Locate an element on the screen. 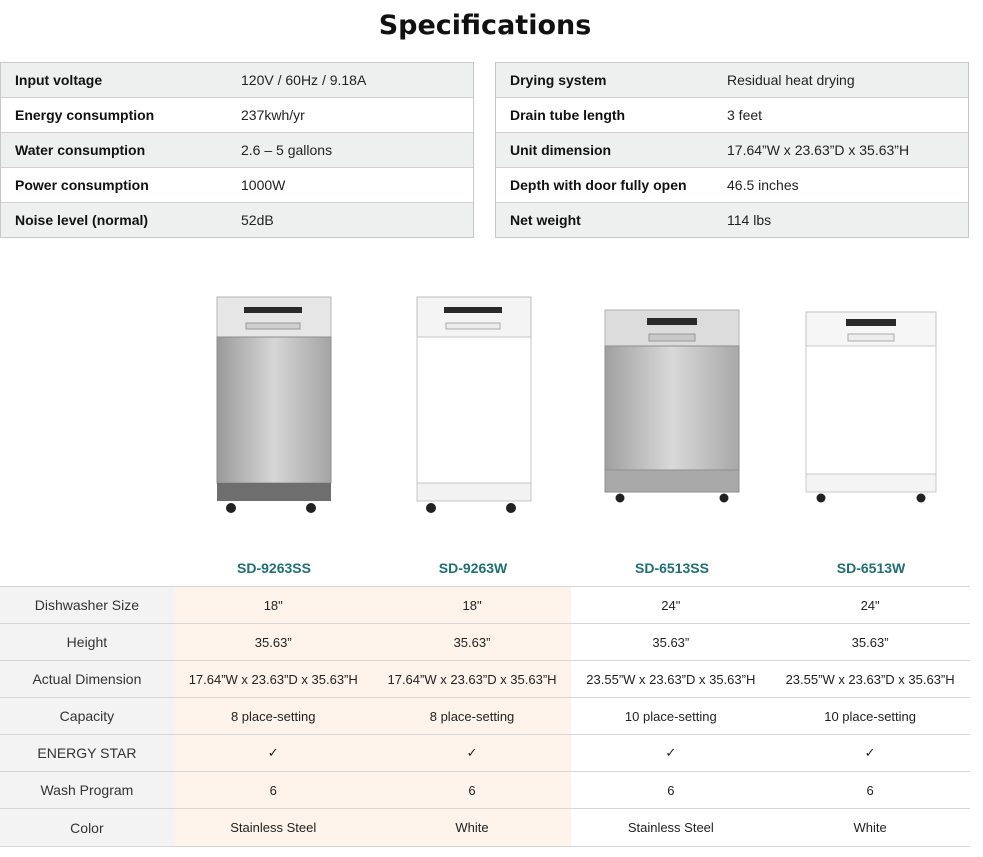 Image resolution: width=983 pixels, height=857 pixels. row-label: Dishwasher Size is located at coordinates (87, 605).